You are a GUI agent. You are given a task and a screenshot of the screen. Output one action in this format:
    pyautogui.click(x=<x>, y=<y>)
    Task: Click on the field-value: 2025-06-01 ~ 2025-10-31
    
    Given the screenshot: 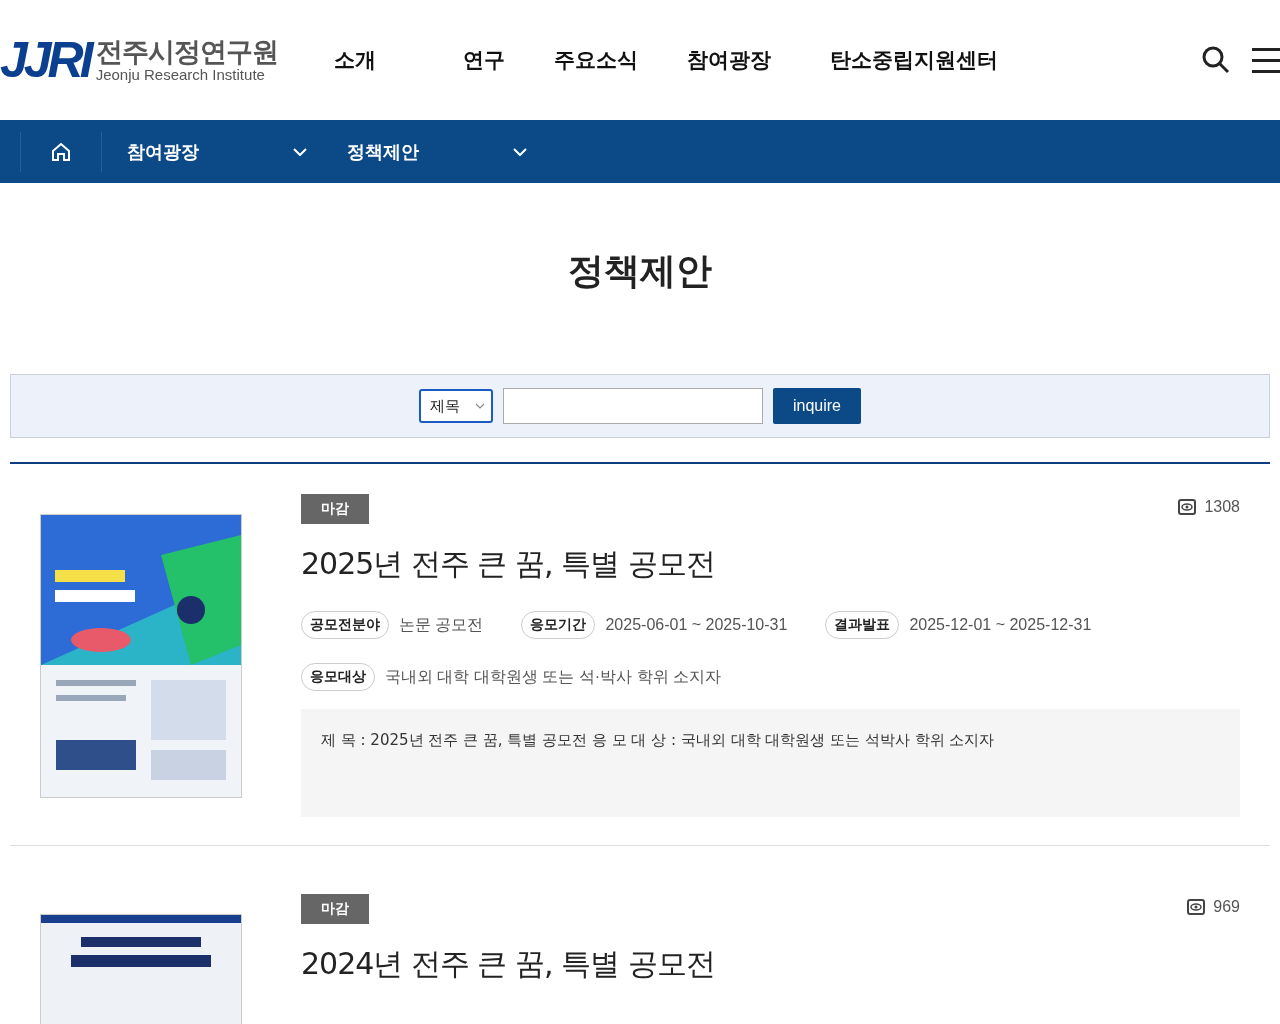 What is the action you would take?
    pyautogui.click(x=696, y=625)
    